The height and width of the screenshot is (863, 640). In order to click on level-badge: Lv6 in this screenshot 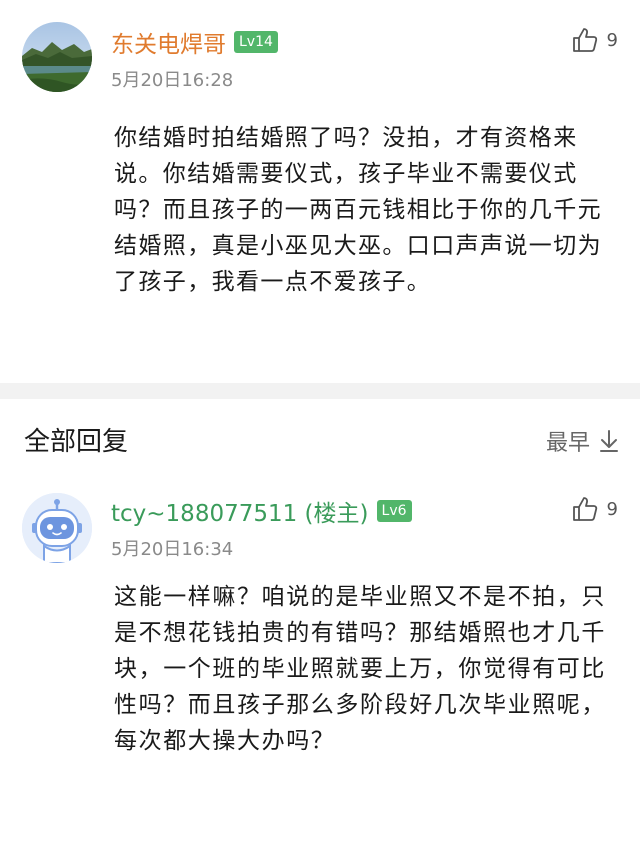, I will do `click(394, 511)`.